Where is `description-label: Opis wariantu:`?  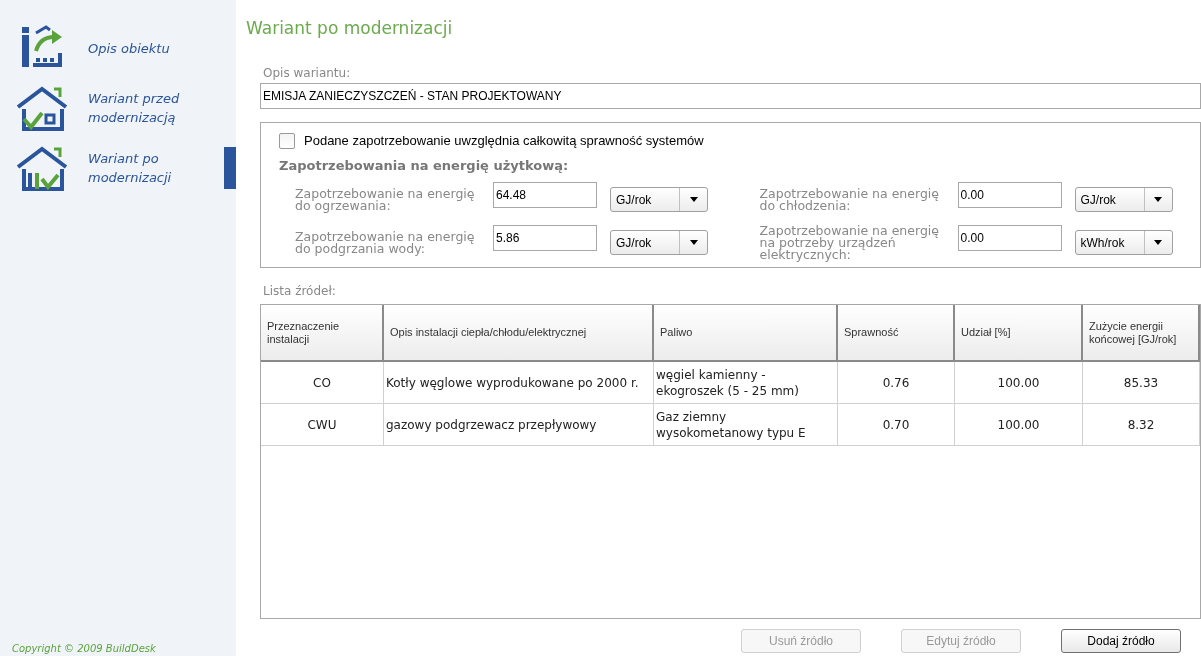 description-label: Opis wariantu: is located at coordinates (307, 73).